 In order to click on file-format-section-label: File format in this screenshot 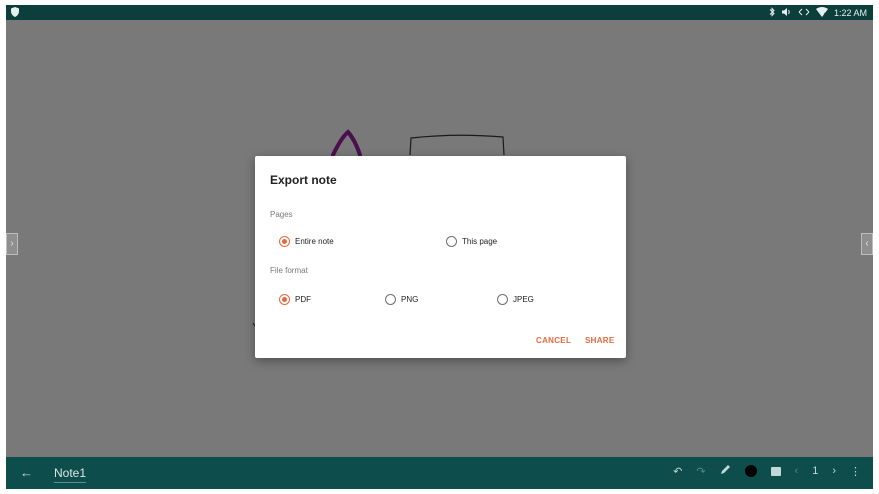, I will do `click(289, 270)`.